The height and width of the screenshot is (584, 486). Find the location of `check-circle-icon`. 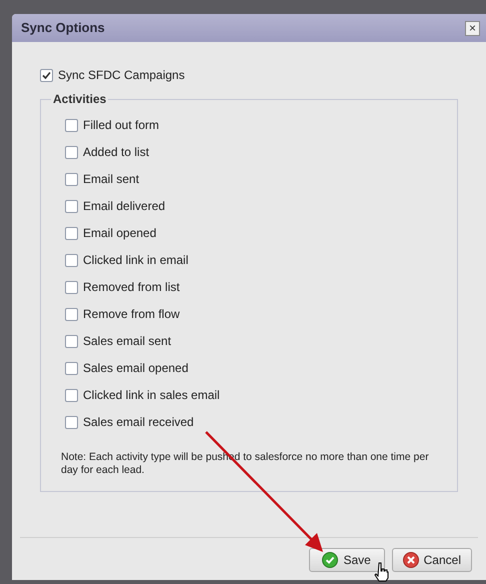

check-circle-icon is located at coordinates (330, 560).